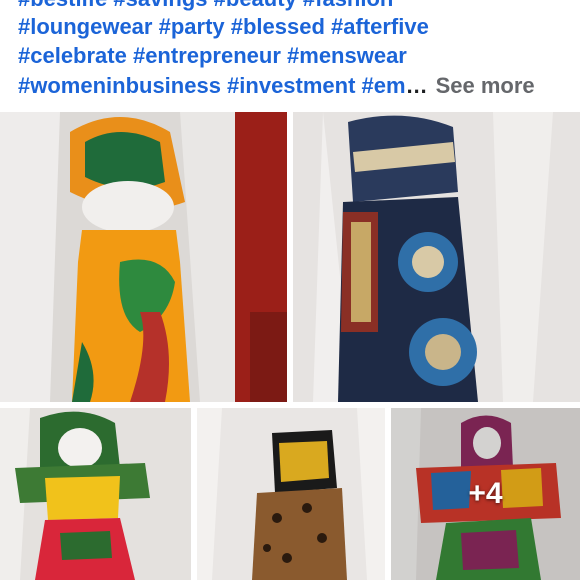 This screenshot has height=580, width=580. Describe the element at coordinates (485, 85) in the screenshot. I see `see-more-link: See more` at that location.